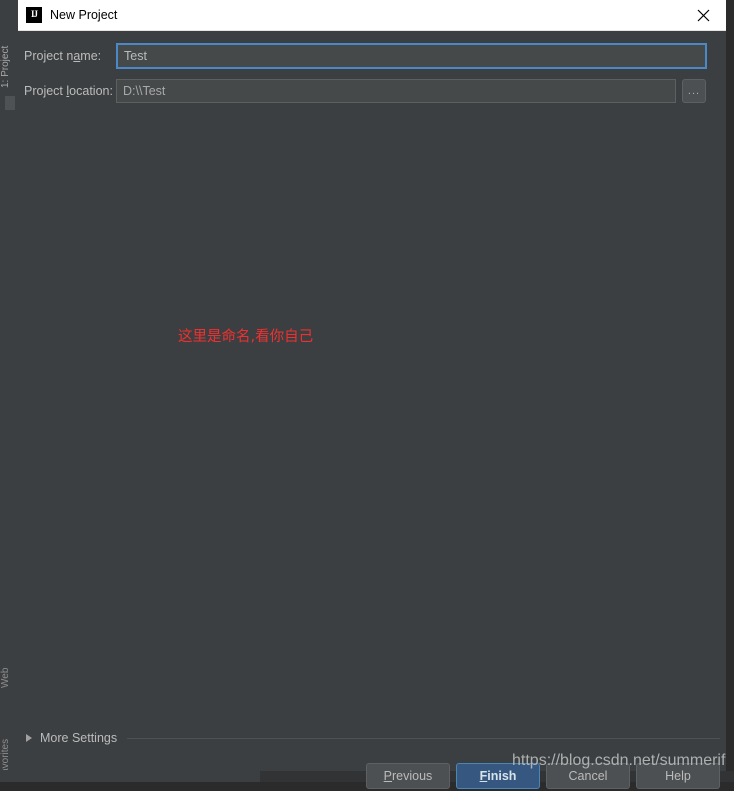 This screenshot has width=734, height=791. Describe the element at coordinates (588, 776) in the screenshot. I see `cancel-button-label: Cancel` at that location.